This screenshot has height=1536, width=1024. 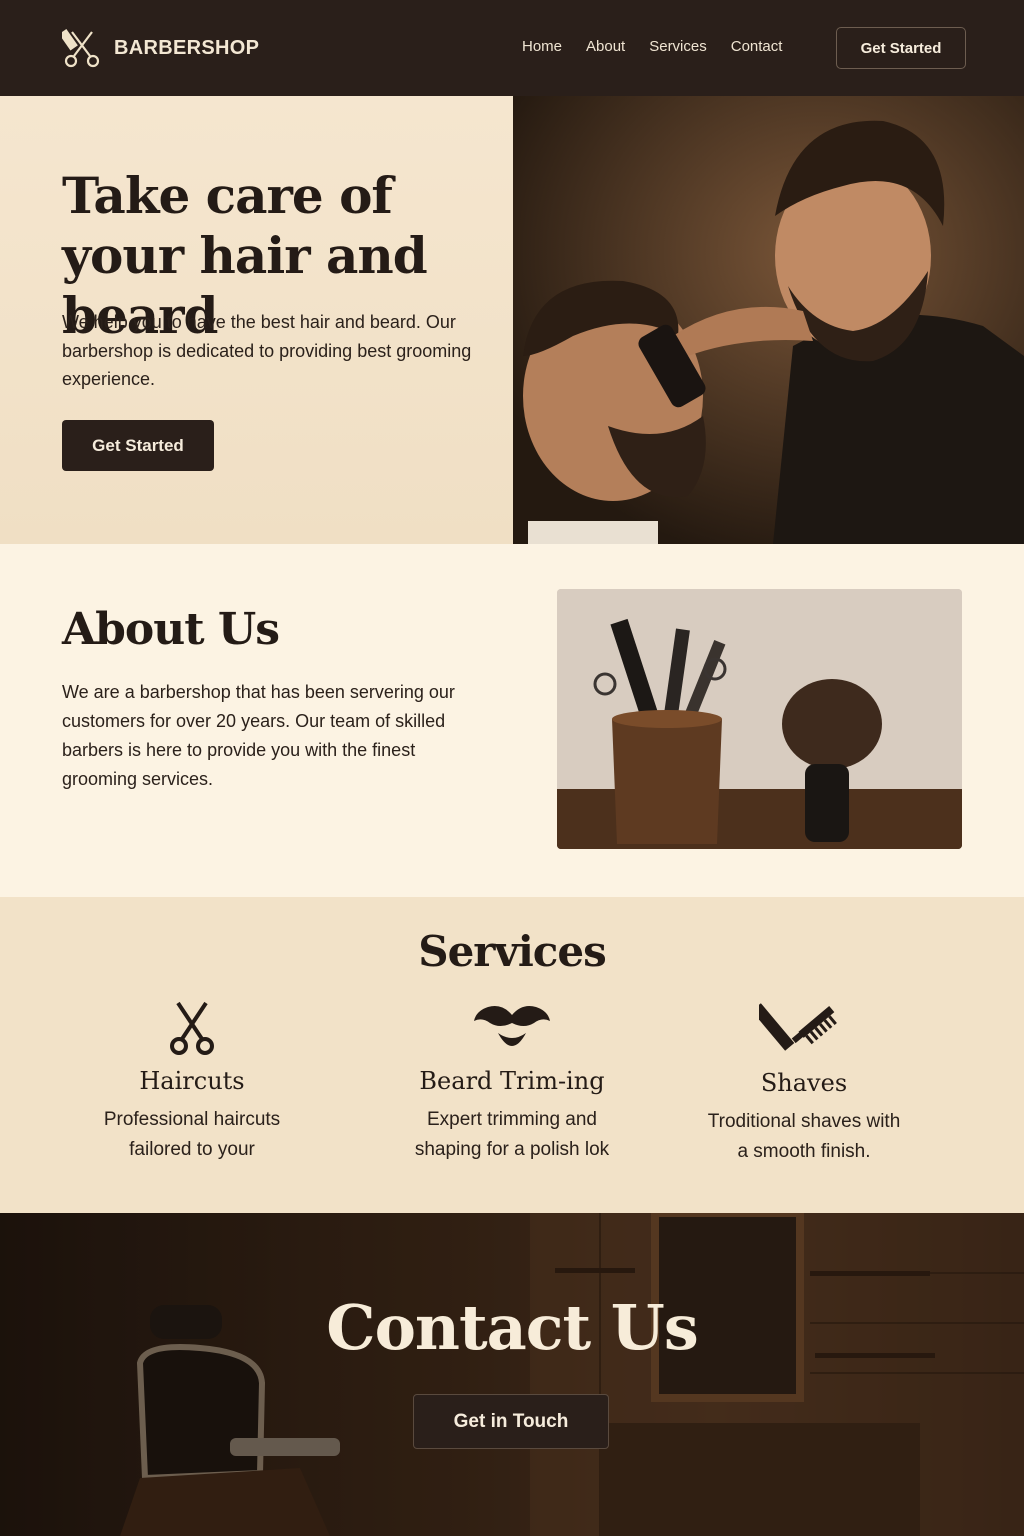 I want to click on barber-photo-icon, so click(x=768, y=320).